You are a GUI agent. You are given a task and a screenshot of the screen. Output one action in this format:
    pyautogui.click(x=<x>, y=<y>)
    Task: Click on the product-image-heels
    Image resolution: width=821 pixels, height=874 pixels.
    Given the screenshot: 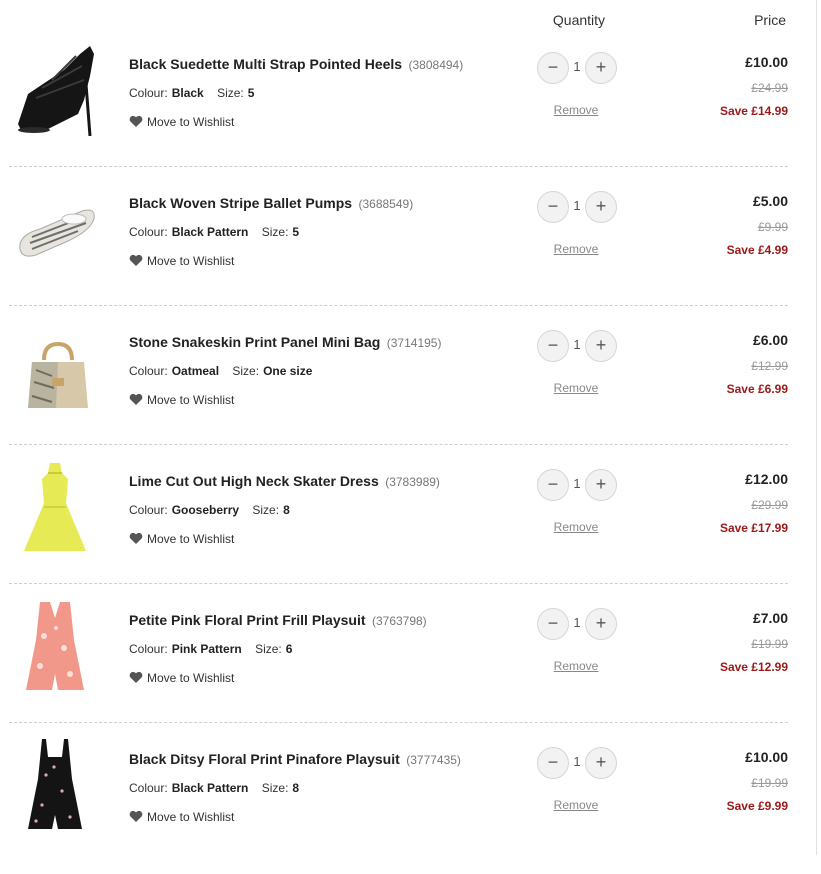 What is the action you would take?
    pyautogui.click(x=55, y=88)
    